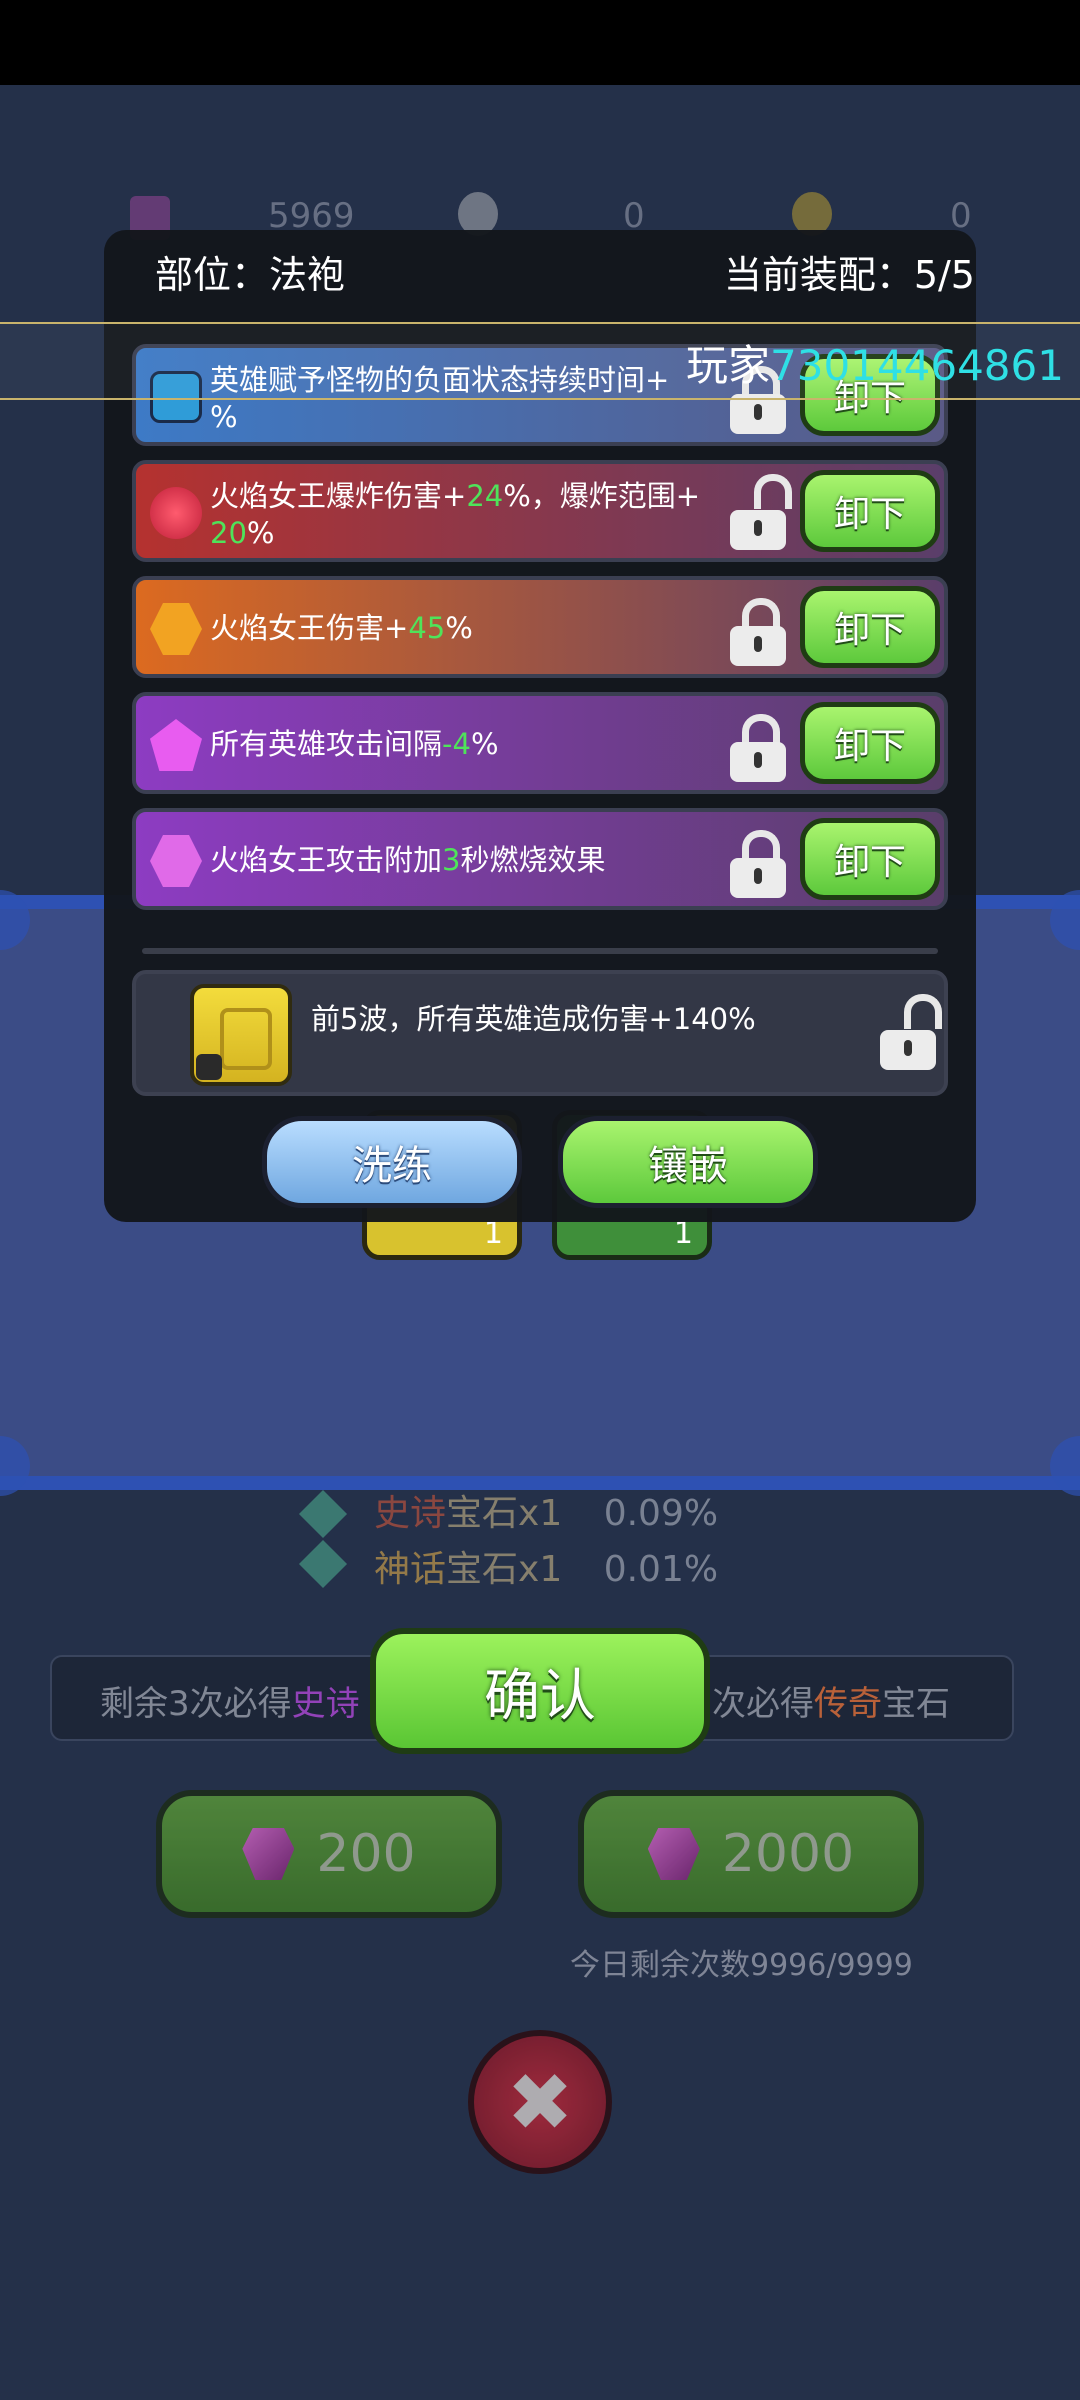  I want to click on equipment-item-row: 前5波，所有英雄造成伤害+140%, so click(540, 1033).